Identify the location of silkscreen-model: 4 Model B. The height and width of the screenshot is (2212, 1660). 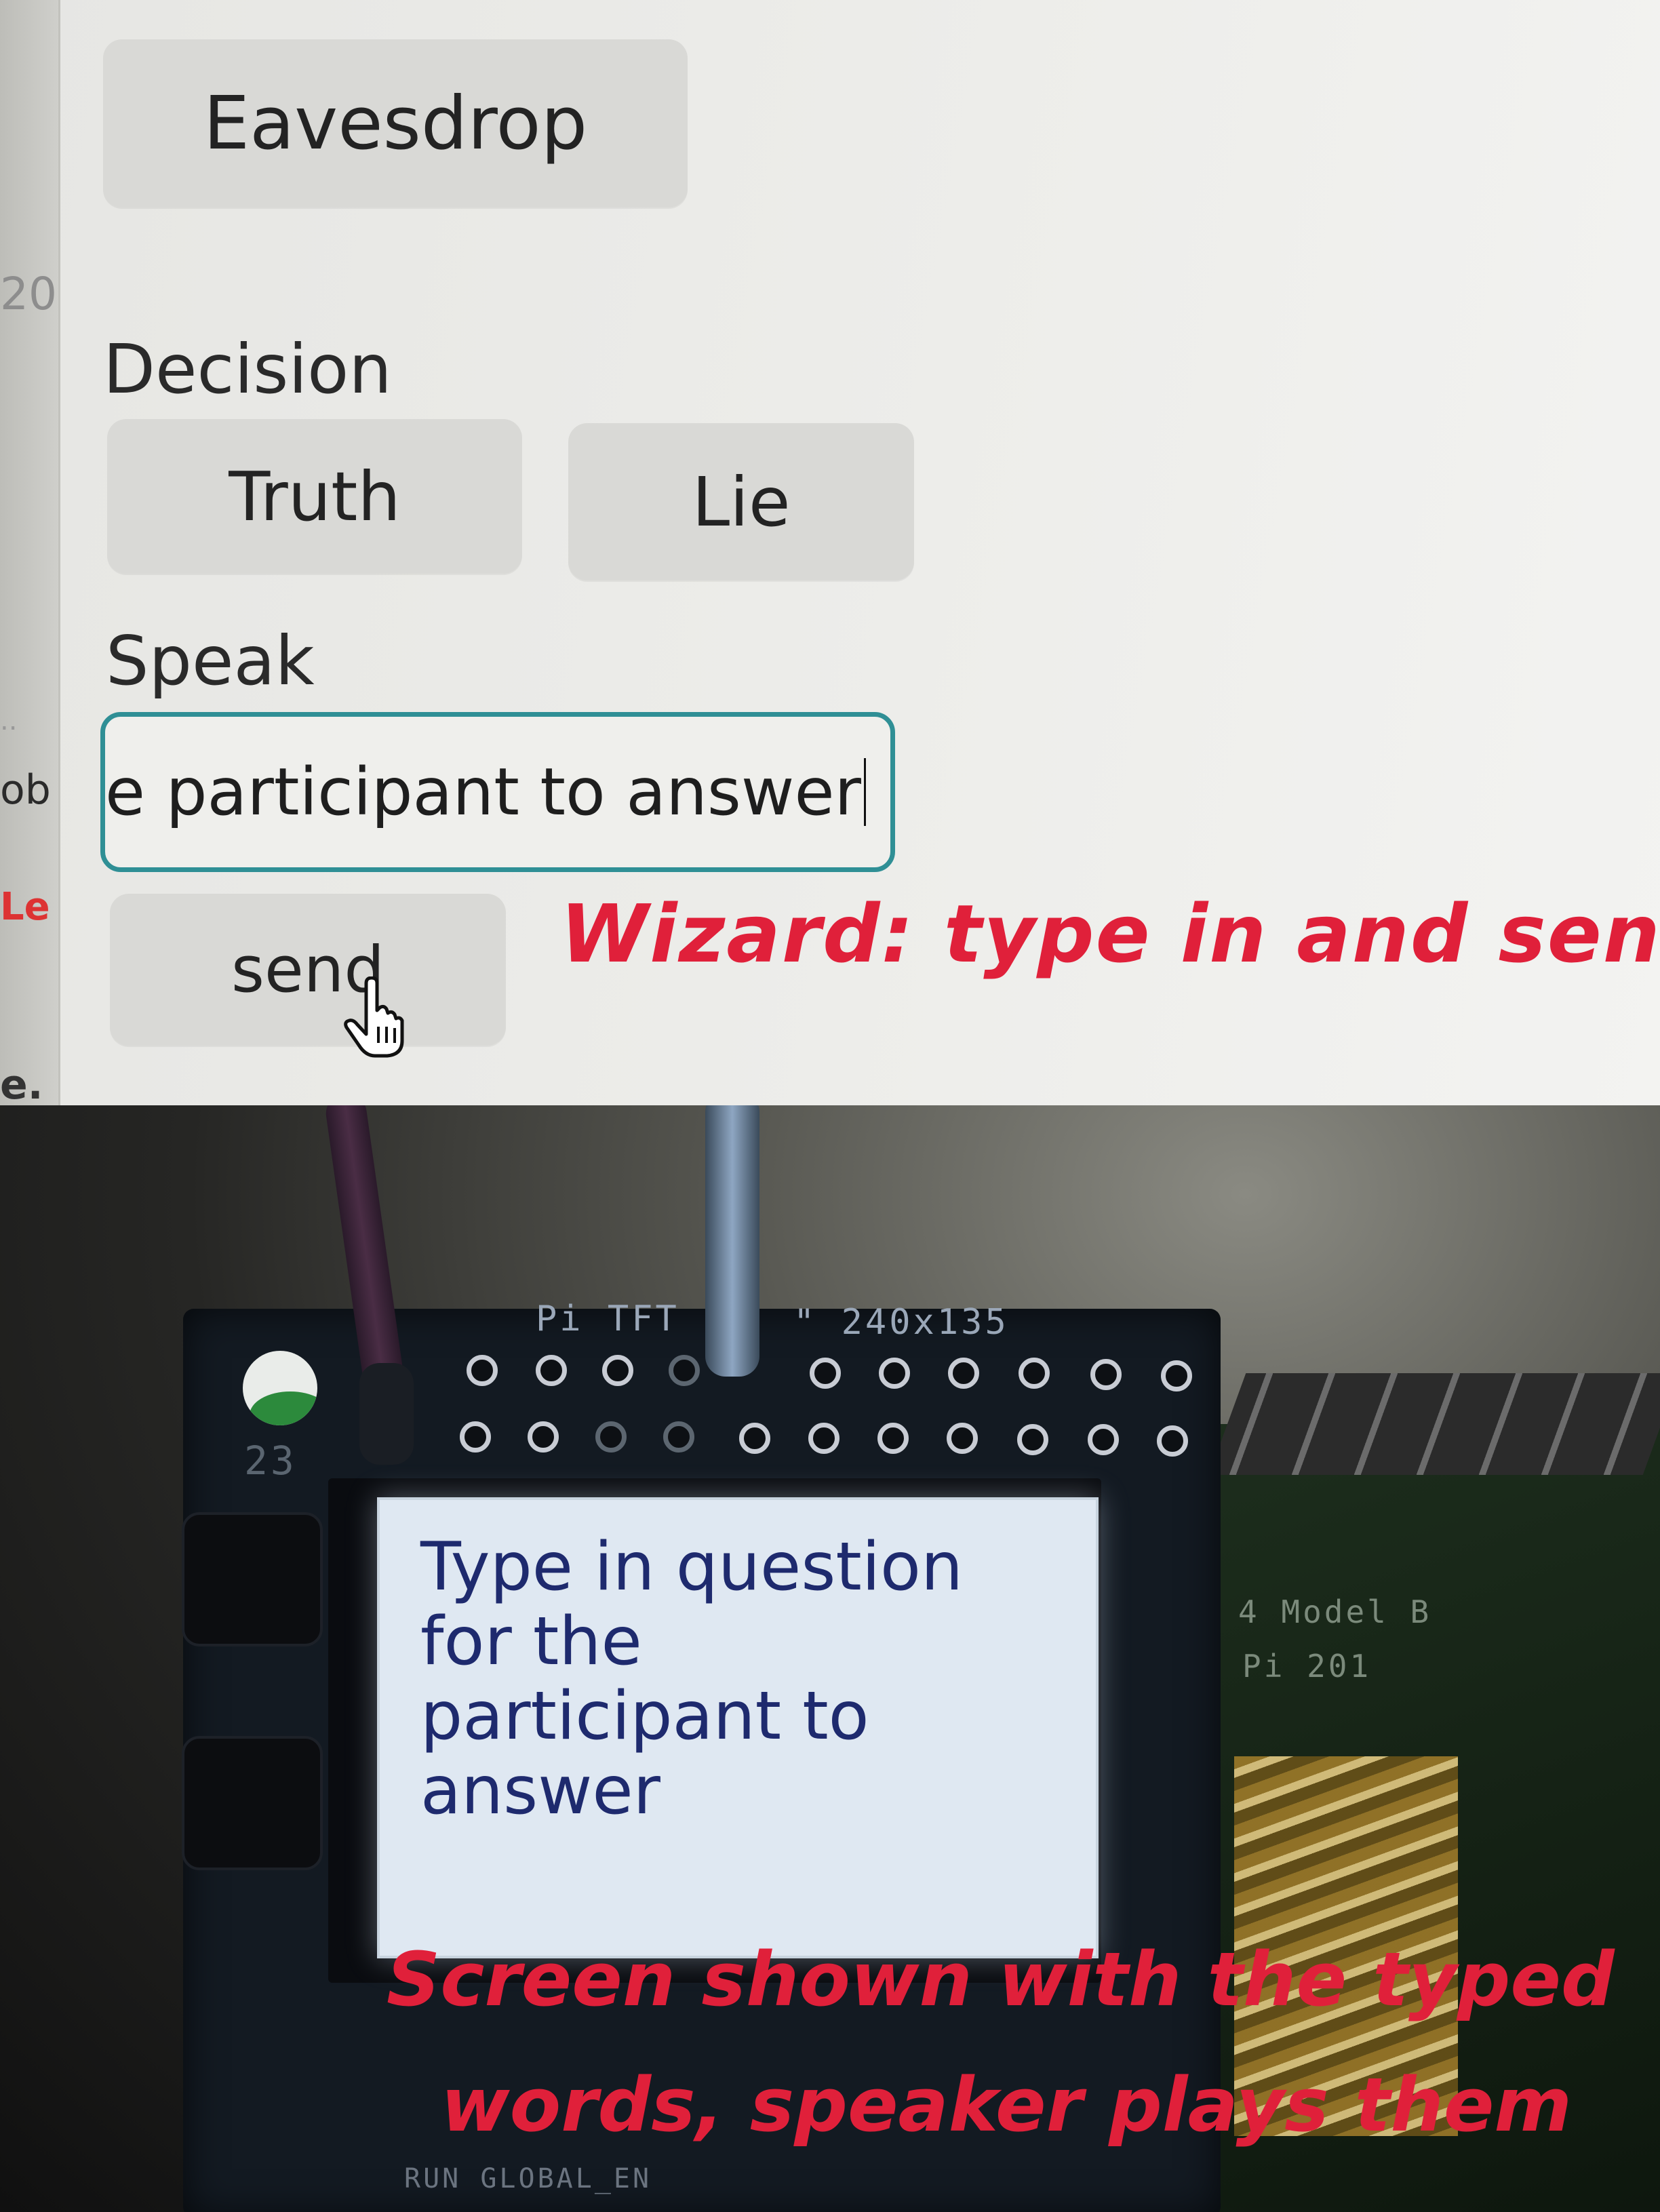
(1335, 1612).